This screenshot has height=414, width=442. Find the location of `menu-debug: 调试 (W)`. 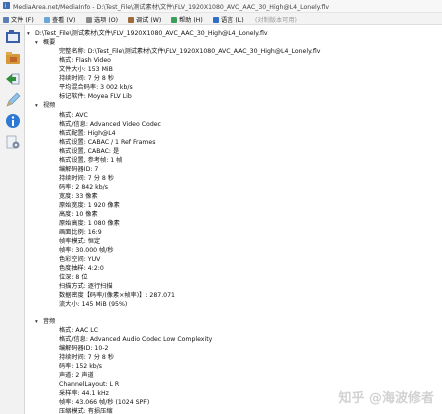

menu-debug: 调试 (W) is located at coordinates (144, 19).